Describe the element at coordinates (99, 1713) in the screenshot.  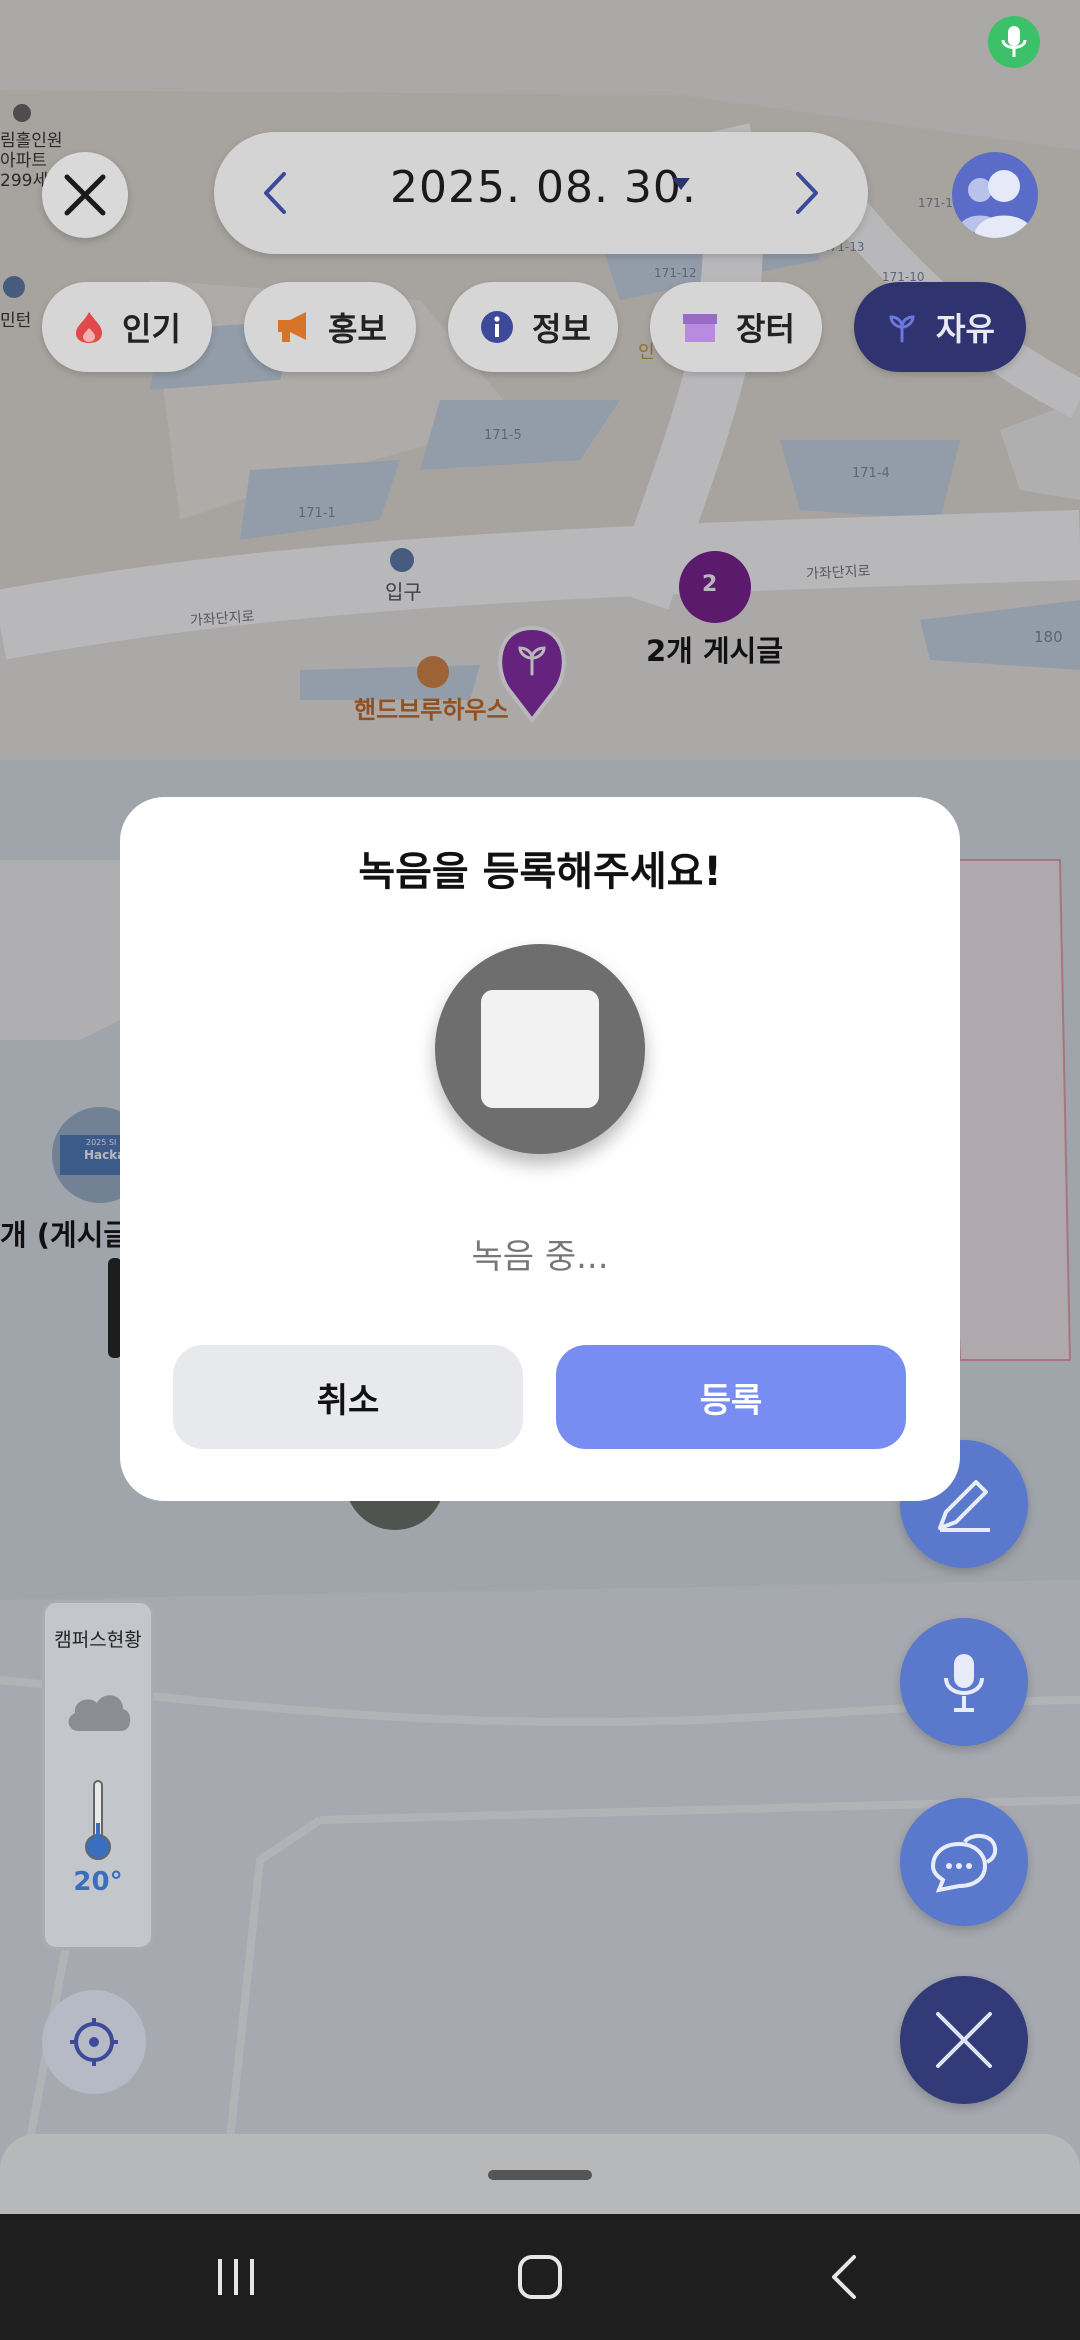
I see `cloud-icon` at that location.